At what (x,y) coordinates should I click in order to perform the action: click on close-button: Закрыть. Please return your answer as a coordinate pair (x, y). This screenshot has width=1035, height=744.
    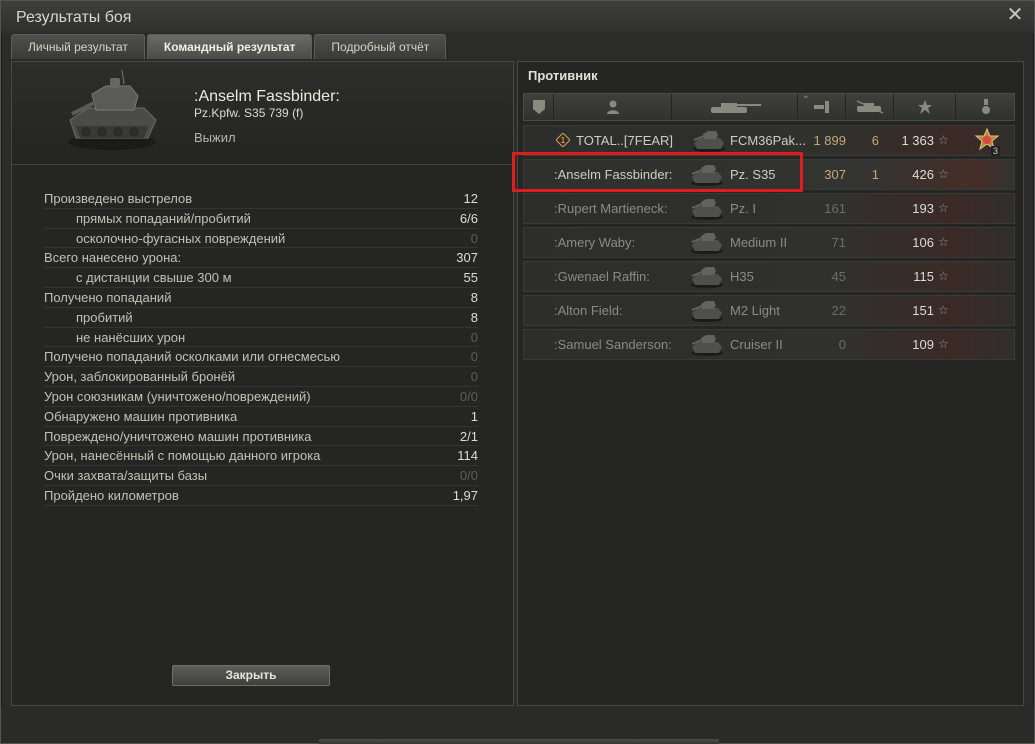
    Looking at the image, I should click on (251, 675).